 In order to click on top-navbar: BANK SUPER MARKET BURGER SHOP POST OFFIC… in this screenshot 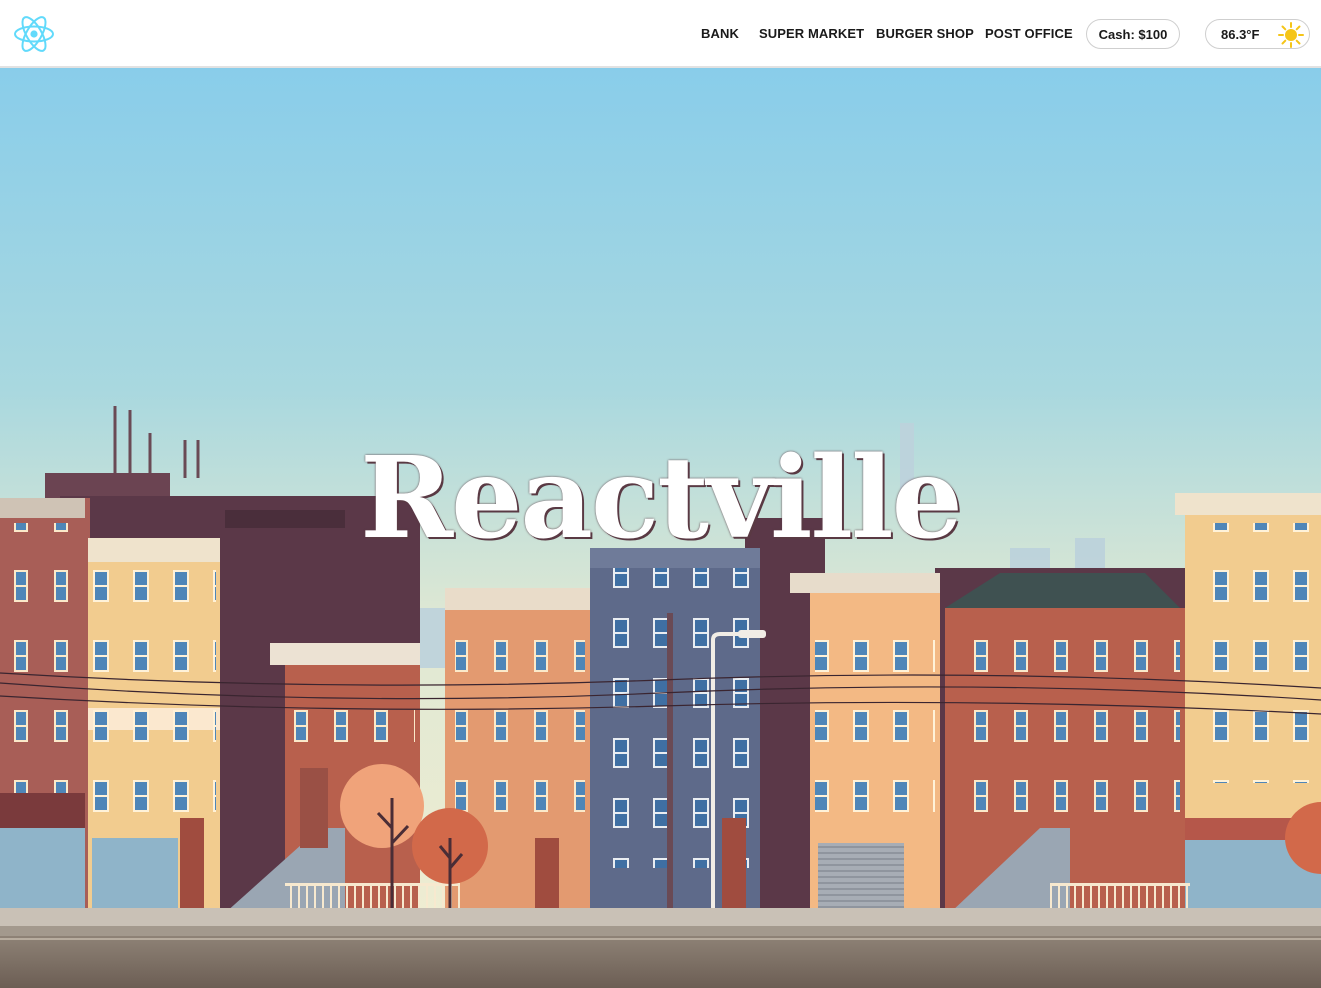, I will do `click(660, 34)`.